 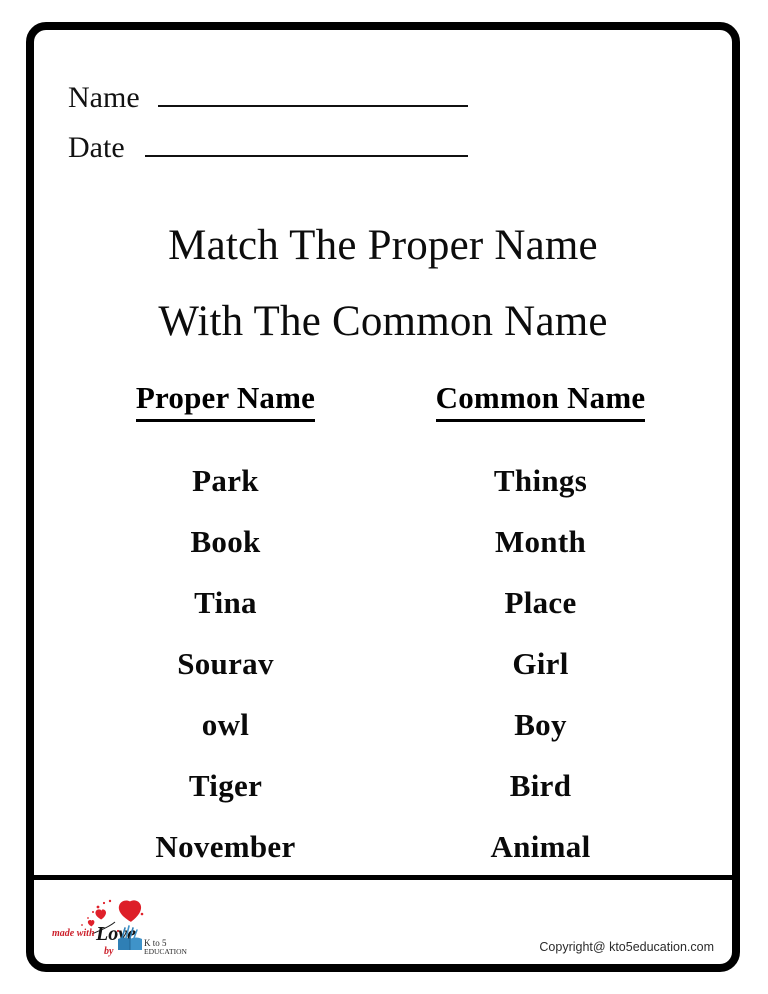 I want to click on date-field-row: Date, so click(x=268, y=143).